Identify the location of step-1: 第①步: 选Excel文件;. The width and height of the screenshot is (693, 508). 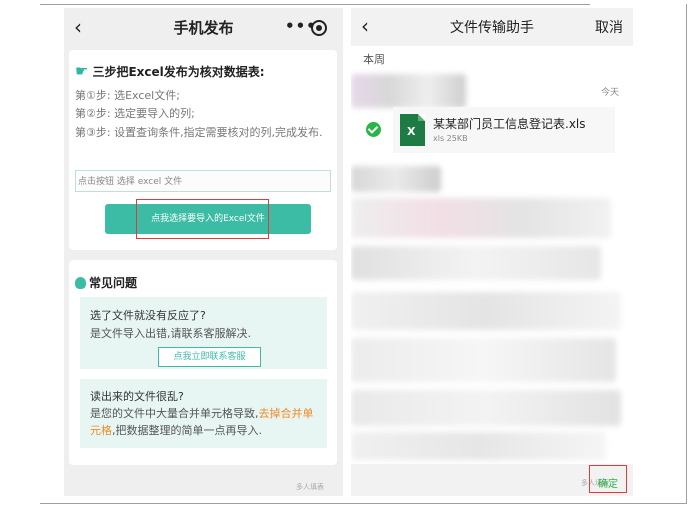
(127, 95).